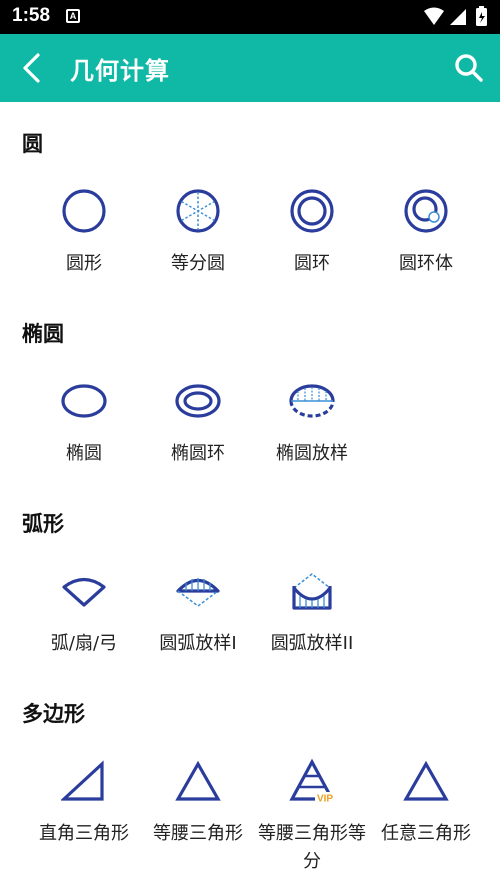 The image size is (500, 888). What do you see at coordinates (426, 780) in the screenshot?
I see `triangle-icon` at bounding box center [426, 780].